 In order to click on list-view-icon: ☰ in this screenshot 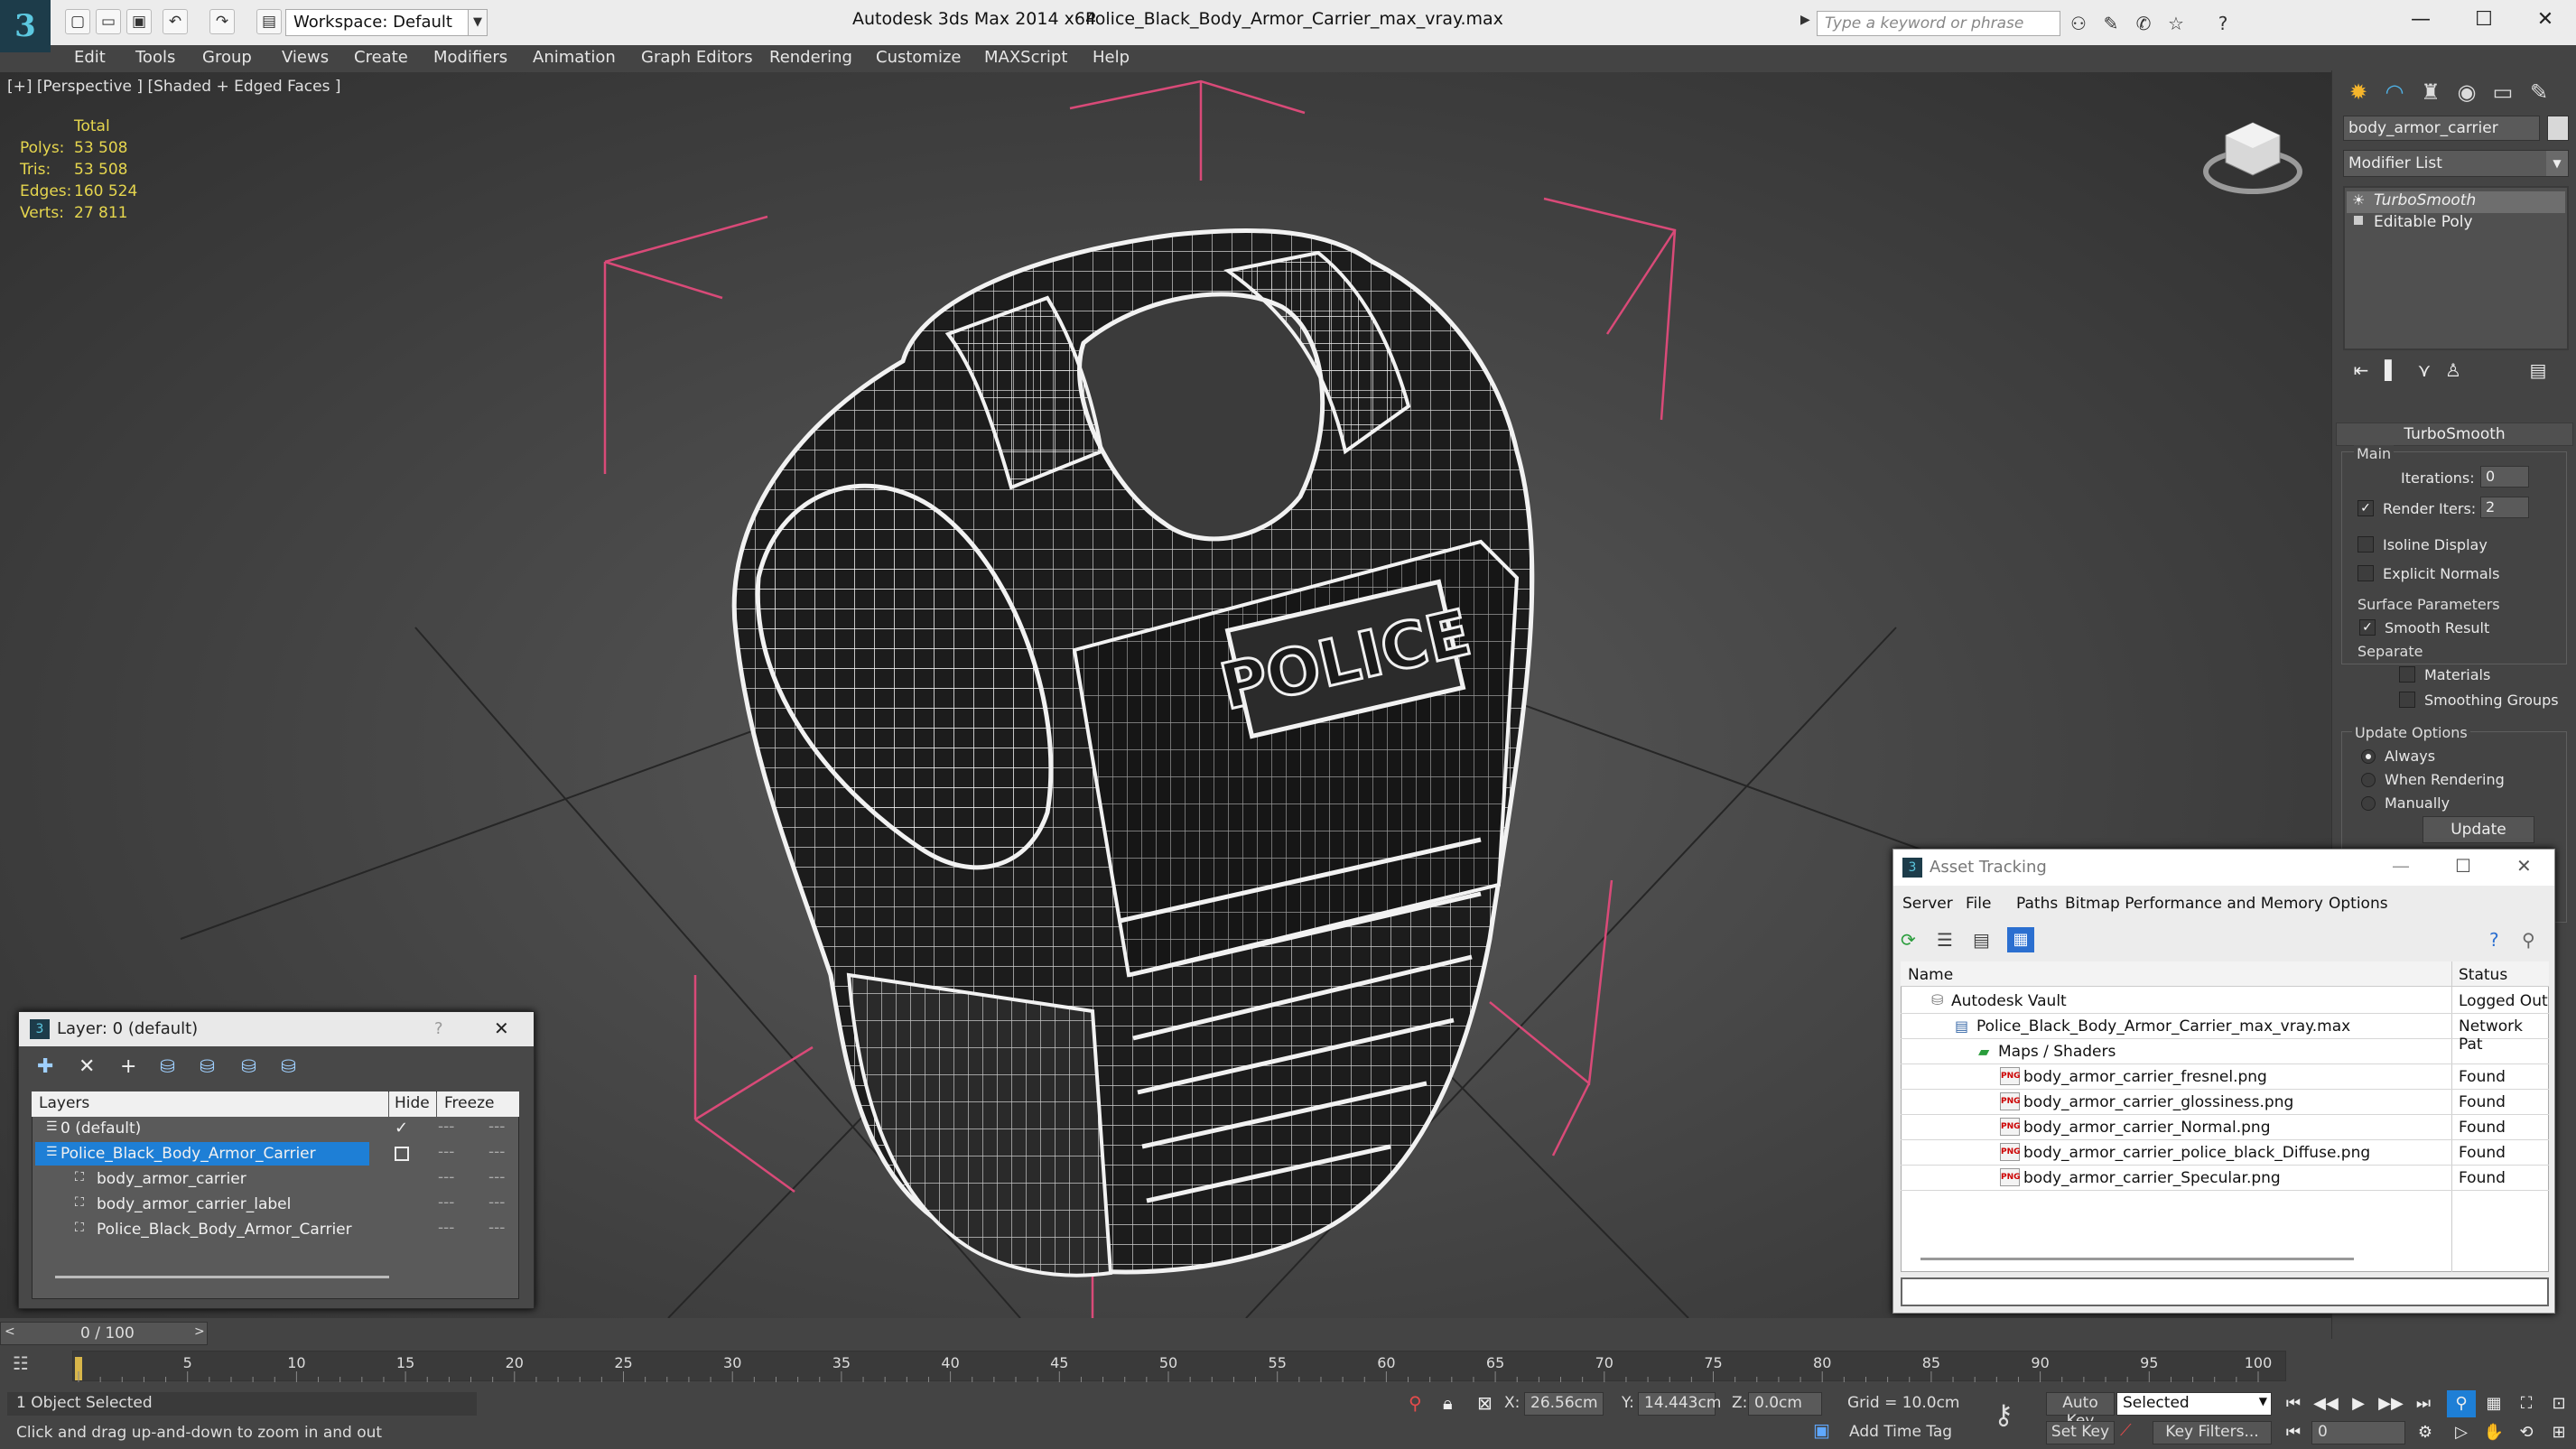, I will do `click(1945, 940)`.